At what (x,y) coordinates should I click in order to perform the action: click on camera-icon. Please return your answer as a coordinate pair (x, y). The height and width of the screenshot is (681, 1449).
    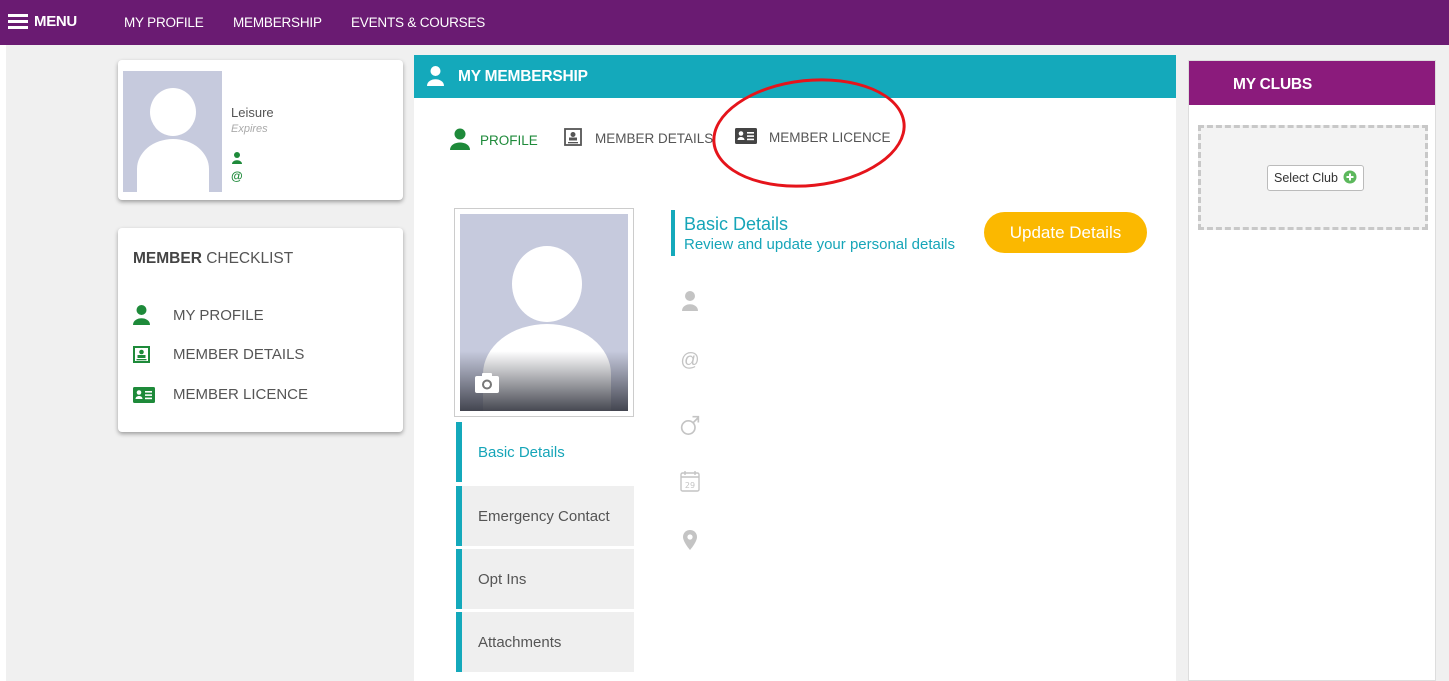
    Looking at the image, I should click on (487, 385).